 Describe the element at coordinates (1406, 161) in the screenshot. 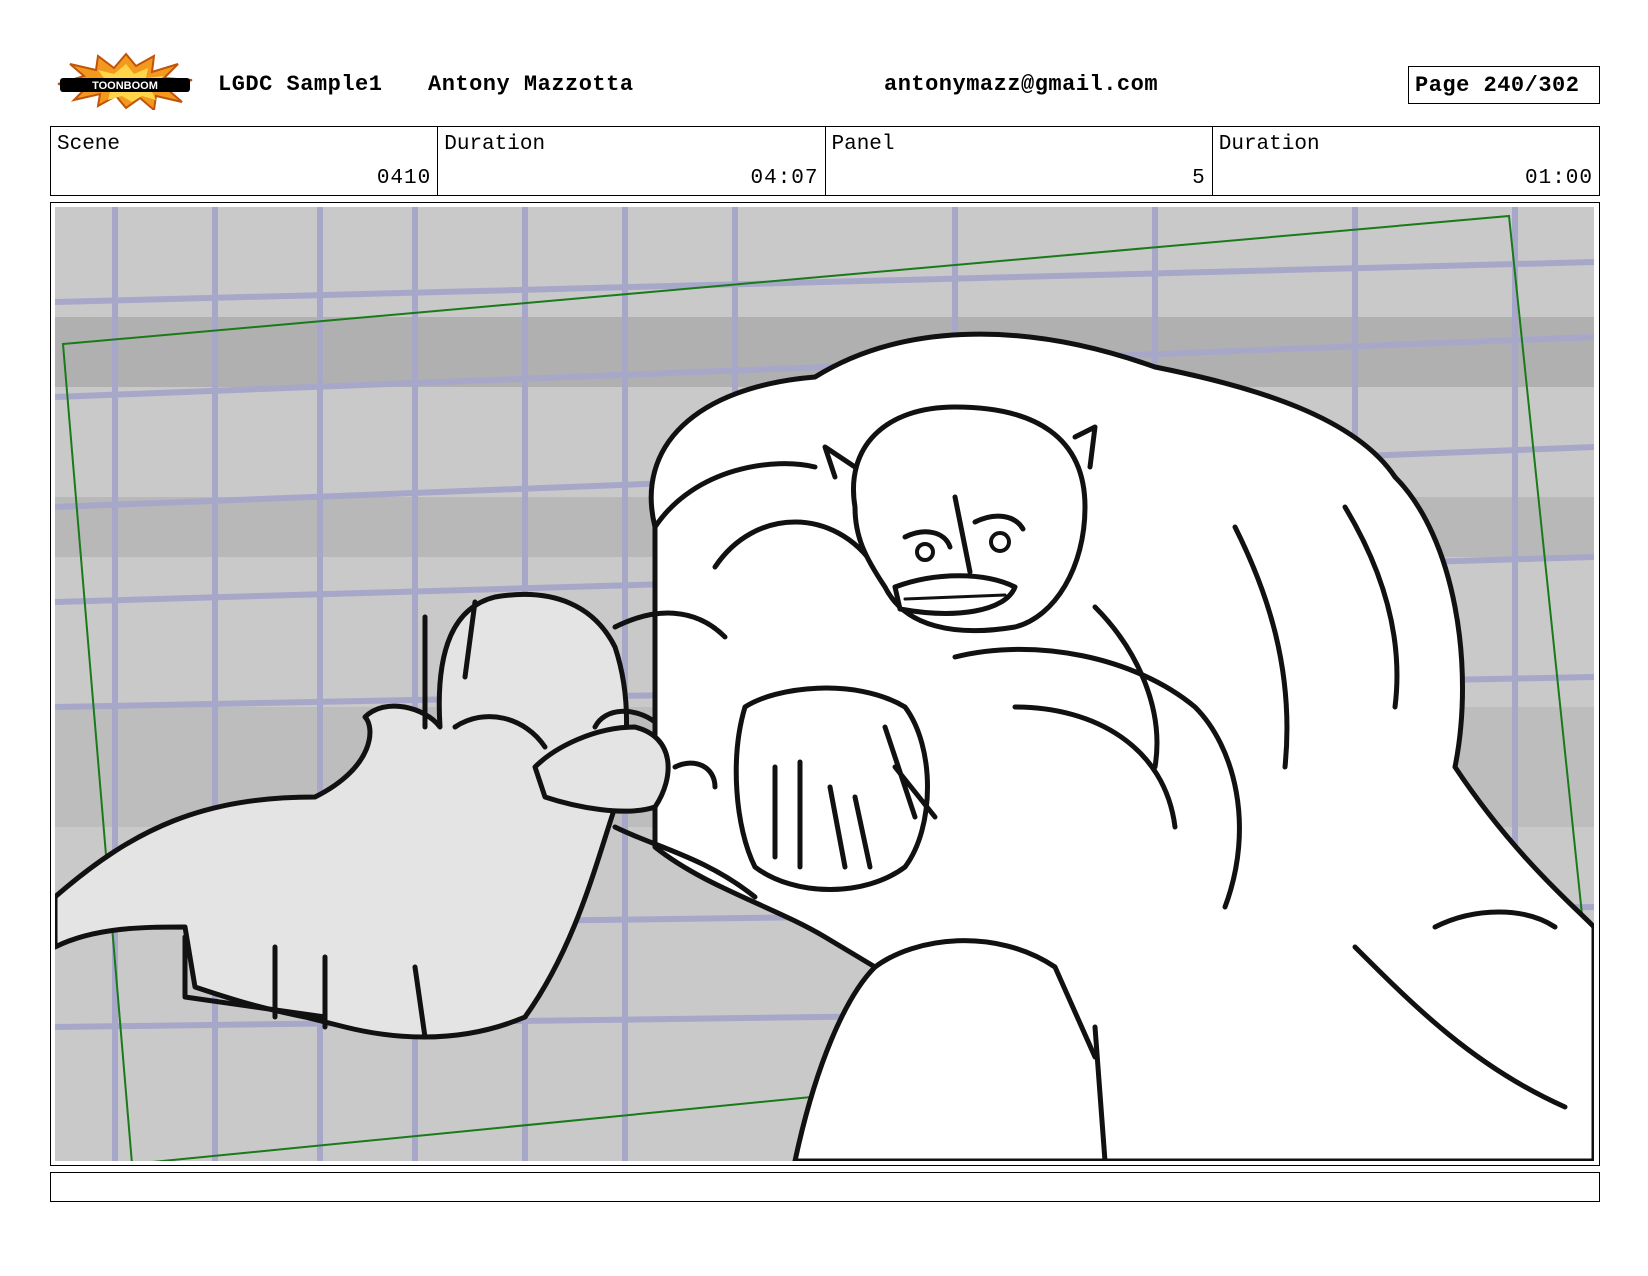

I see `panel-duration-cell: Duration 01:00` at that location.